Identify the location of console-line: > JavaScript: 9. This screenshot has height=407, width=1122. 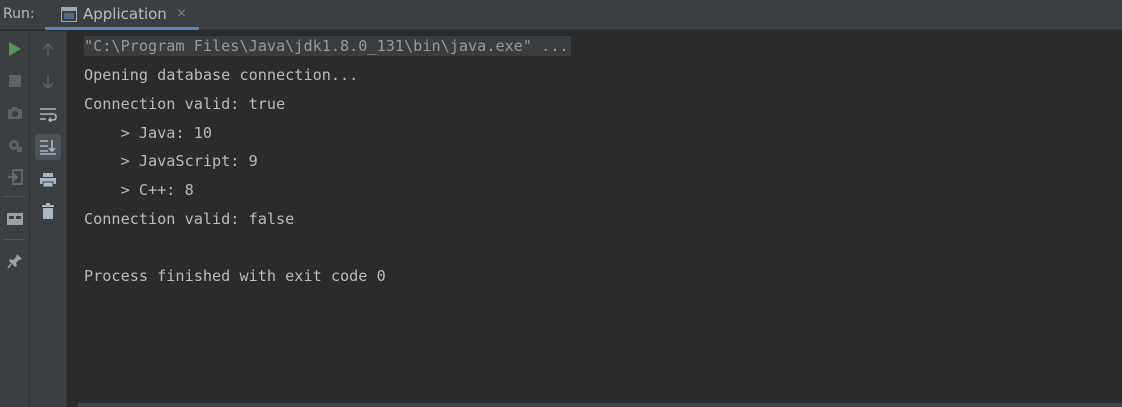
(171, 161).